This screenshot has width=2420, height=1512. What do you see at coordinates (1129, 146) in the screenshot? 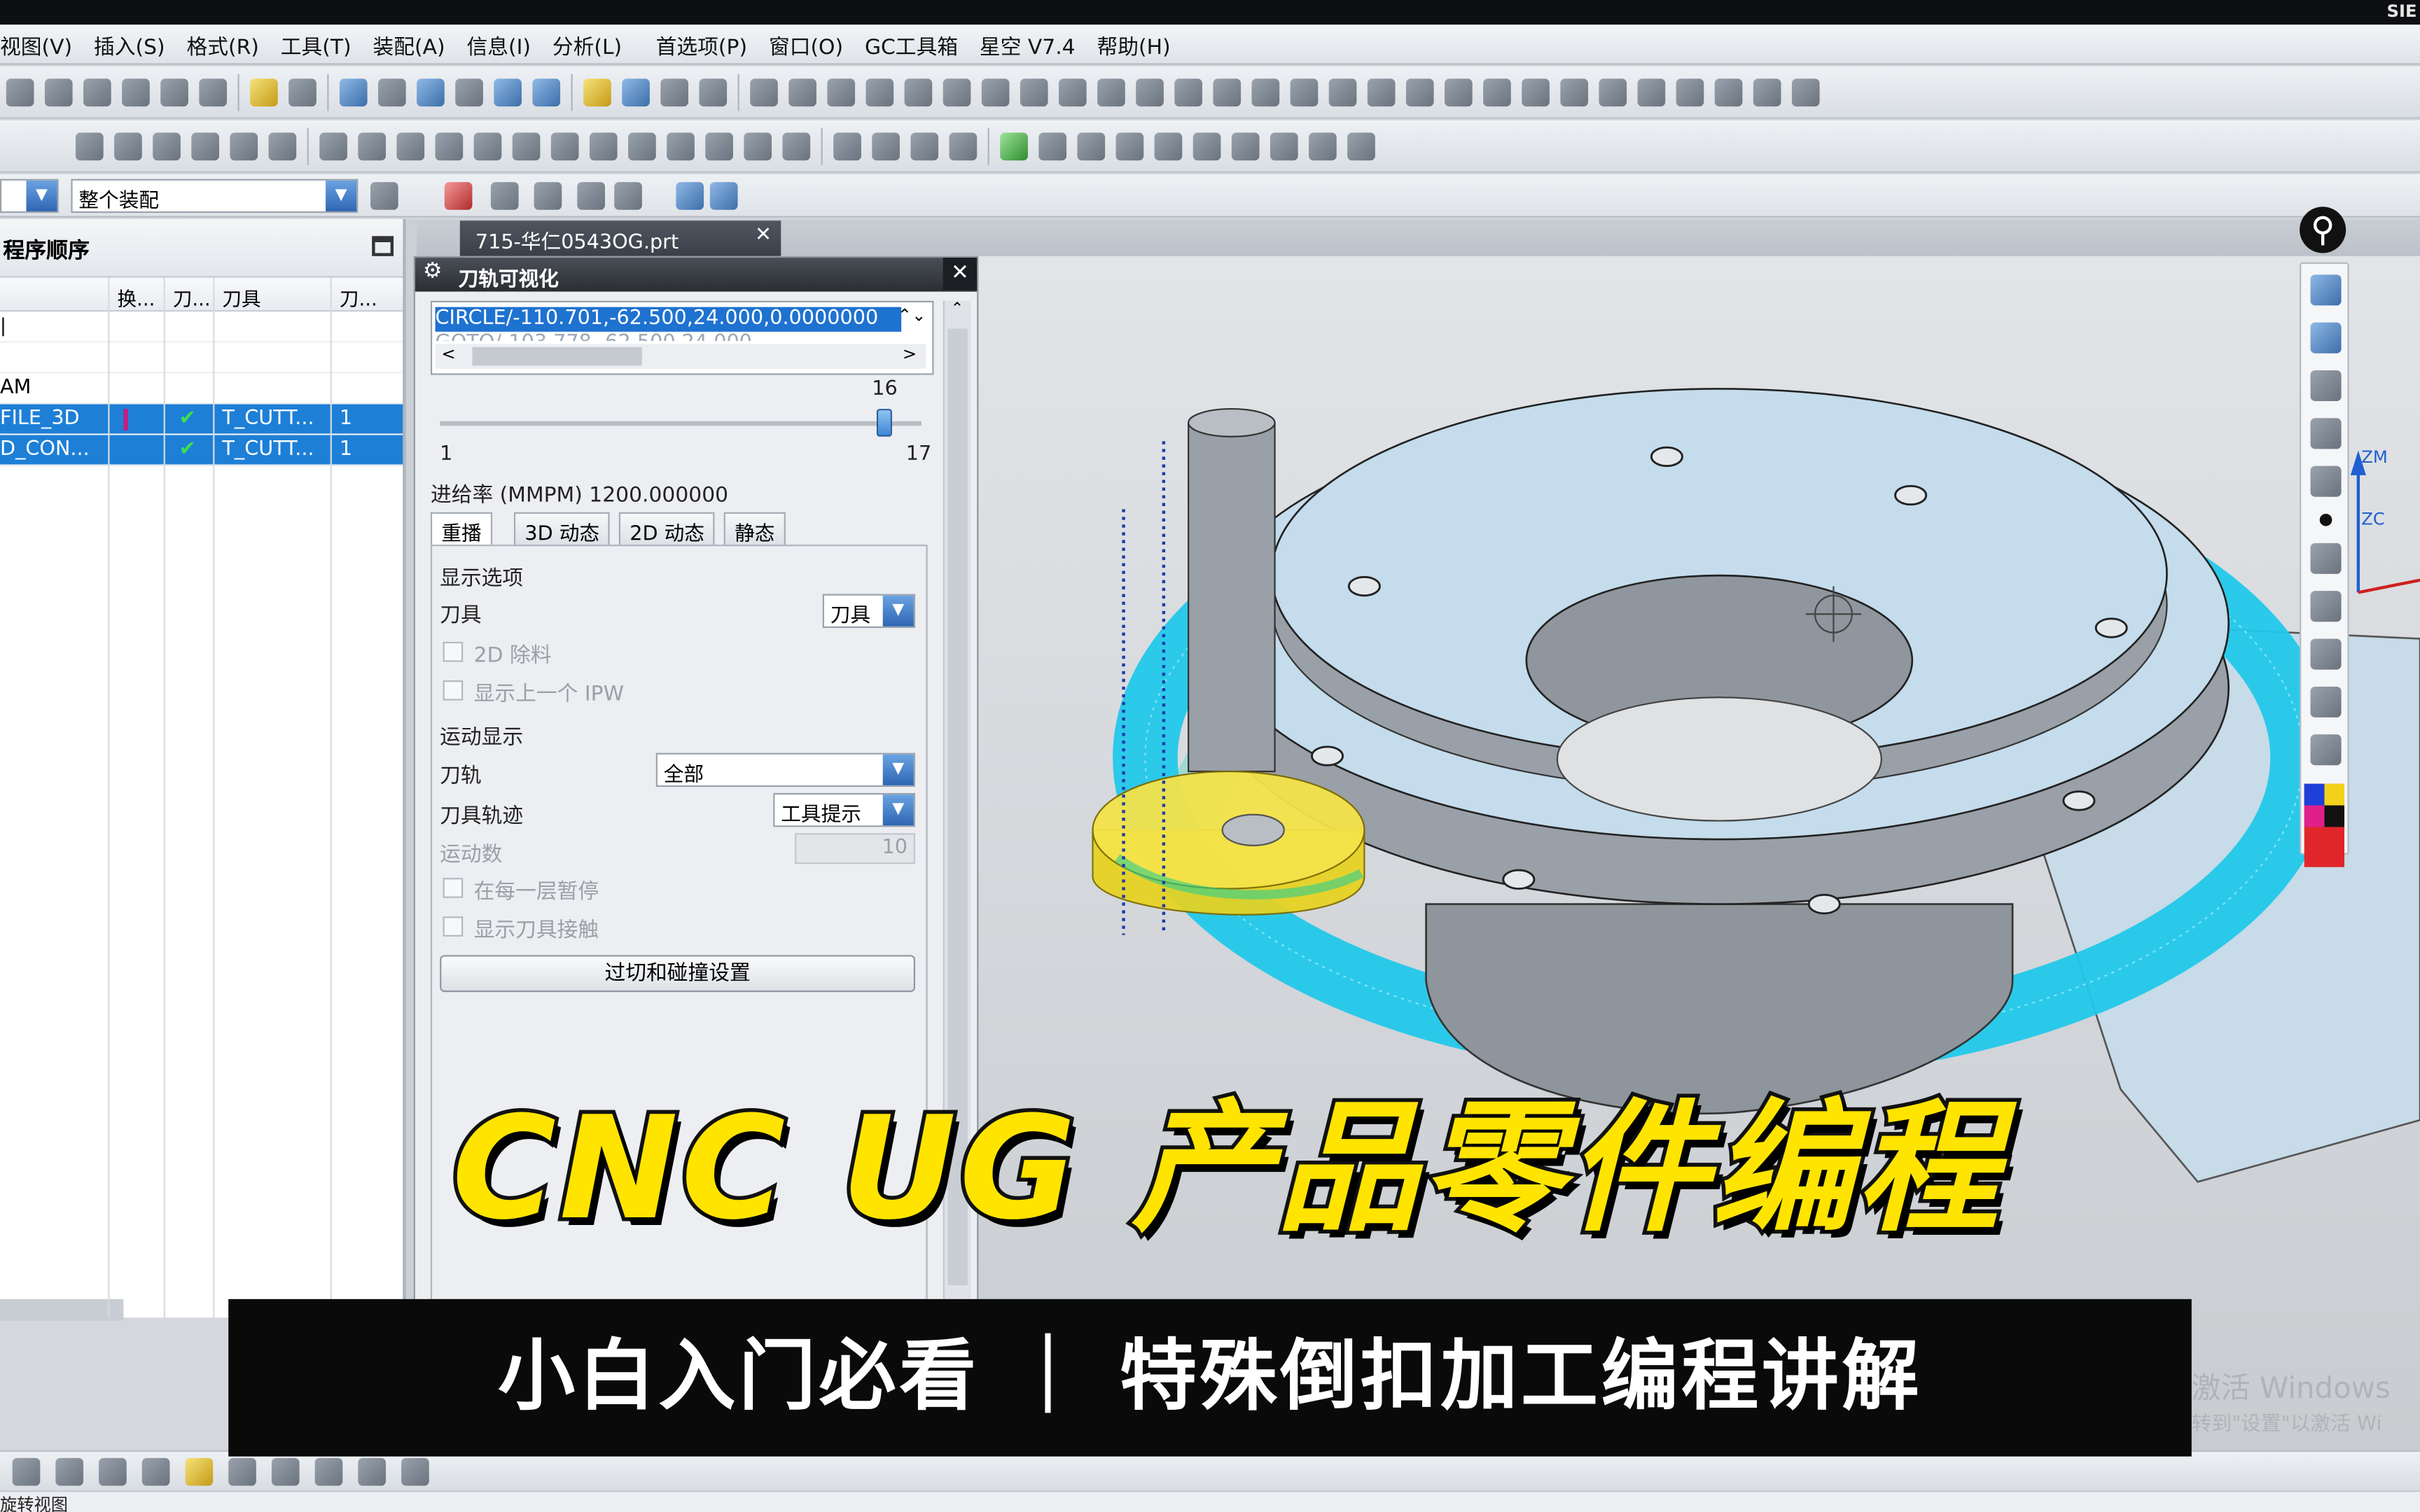
I see `tool-view-icon` at bounding box center [1129, 146].